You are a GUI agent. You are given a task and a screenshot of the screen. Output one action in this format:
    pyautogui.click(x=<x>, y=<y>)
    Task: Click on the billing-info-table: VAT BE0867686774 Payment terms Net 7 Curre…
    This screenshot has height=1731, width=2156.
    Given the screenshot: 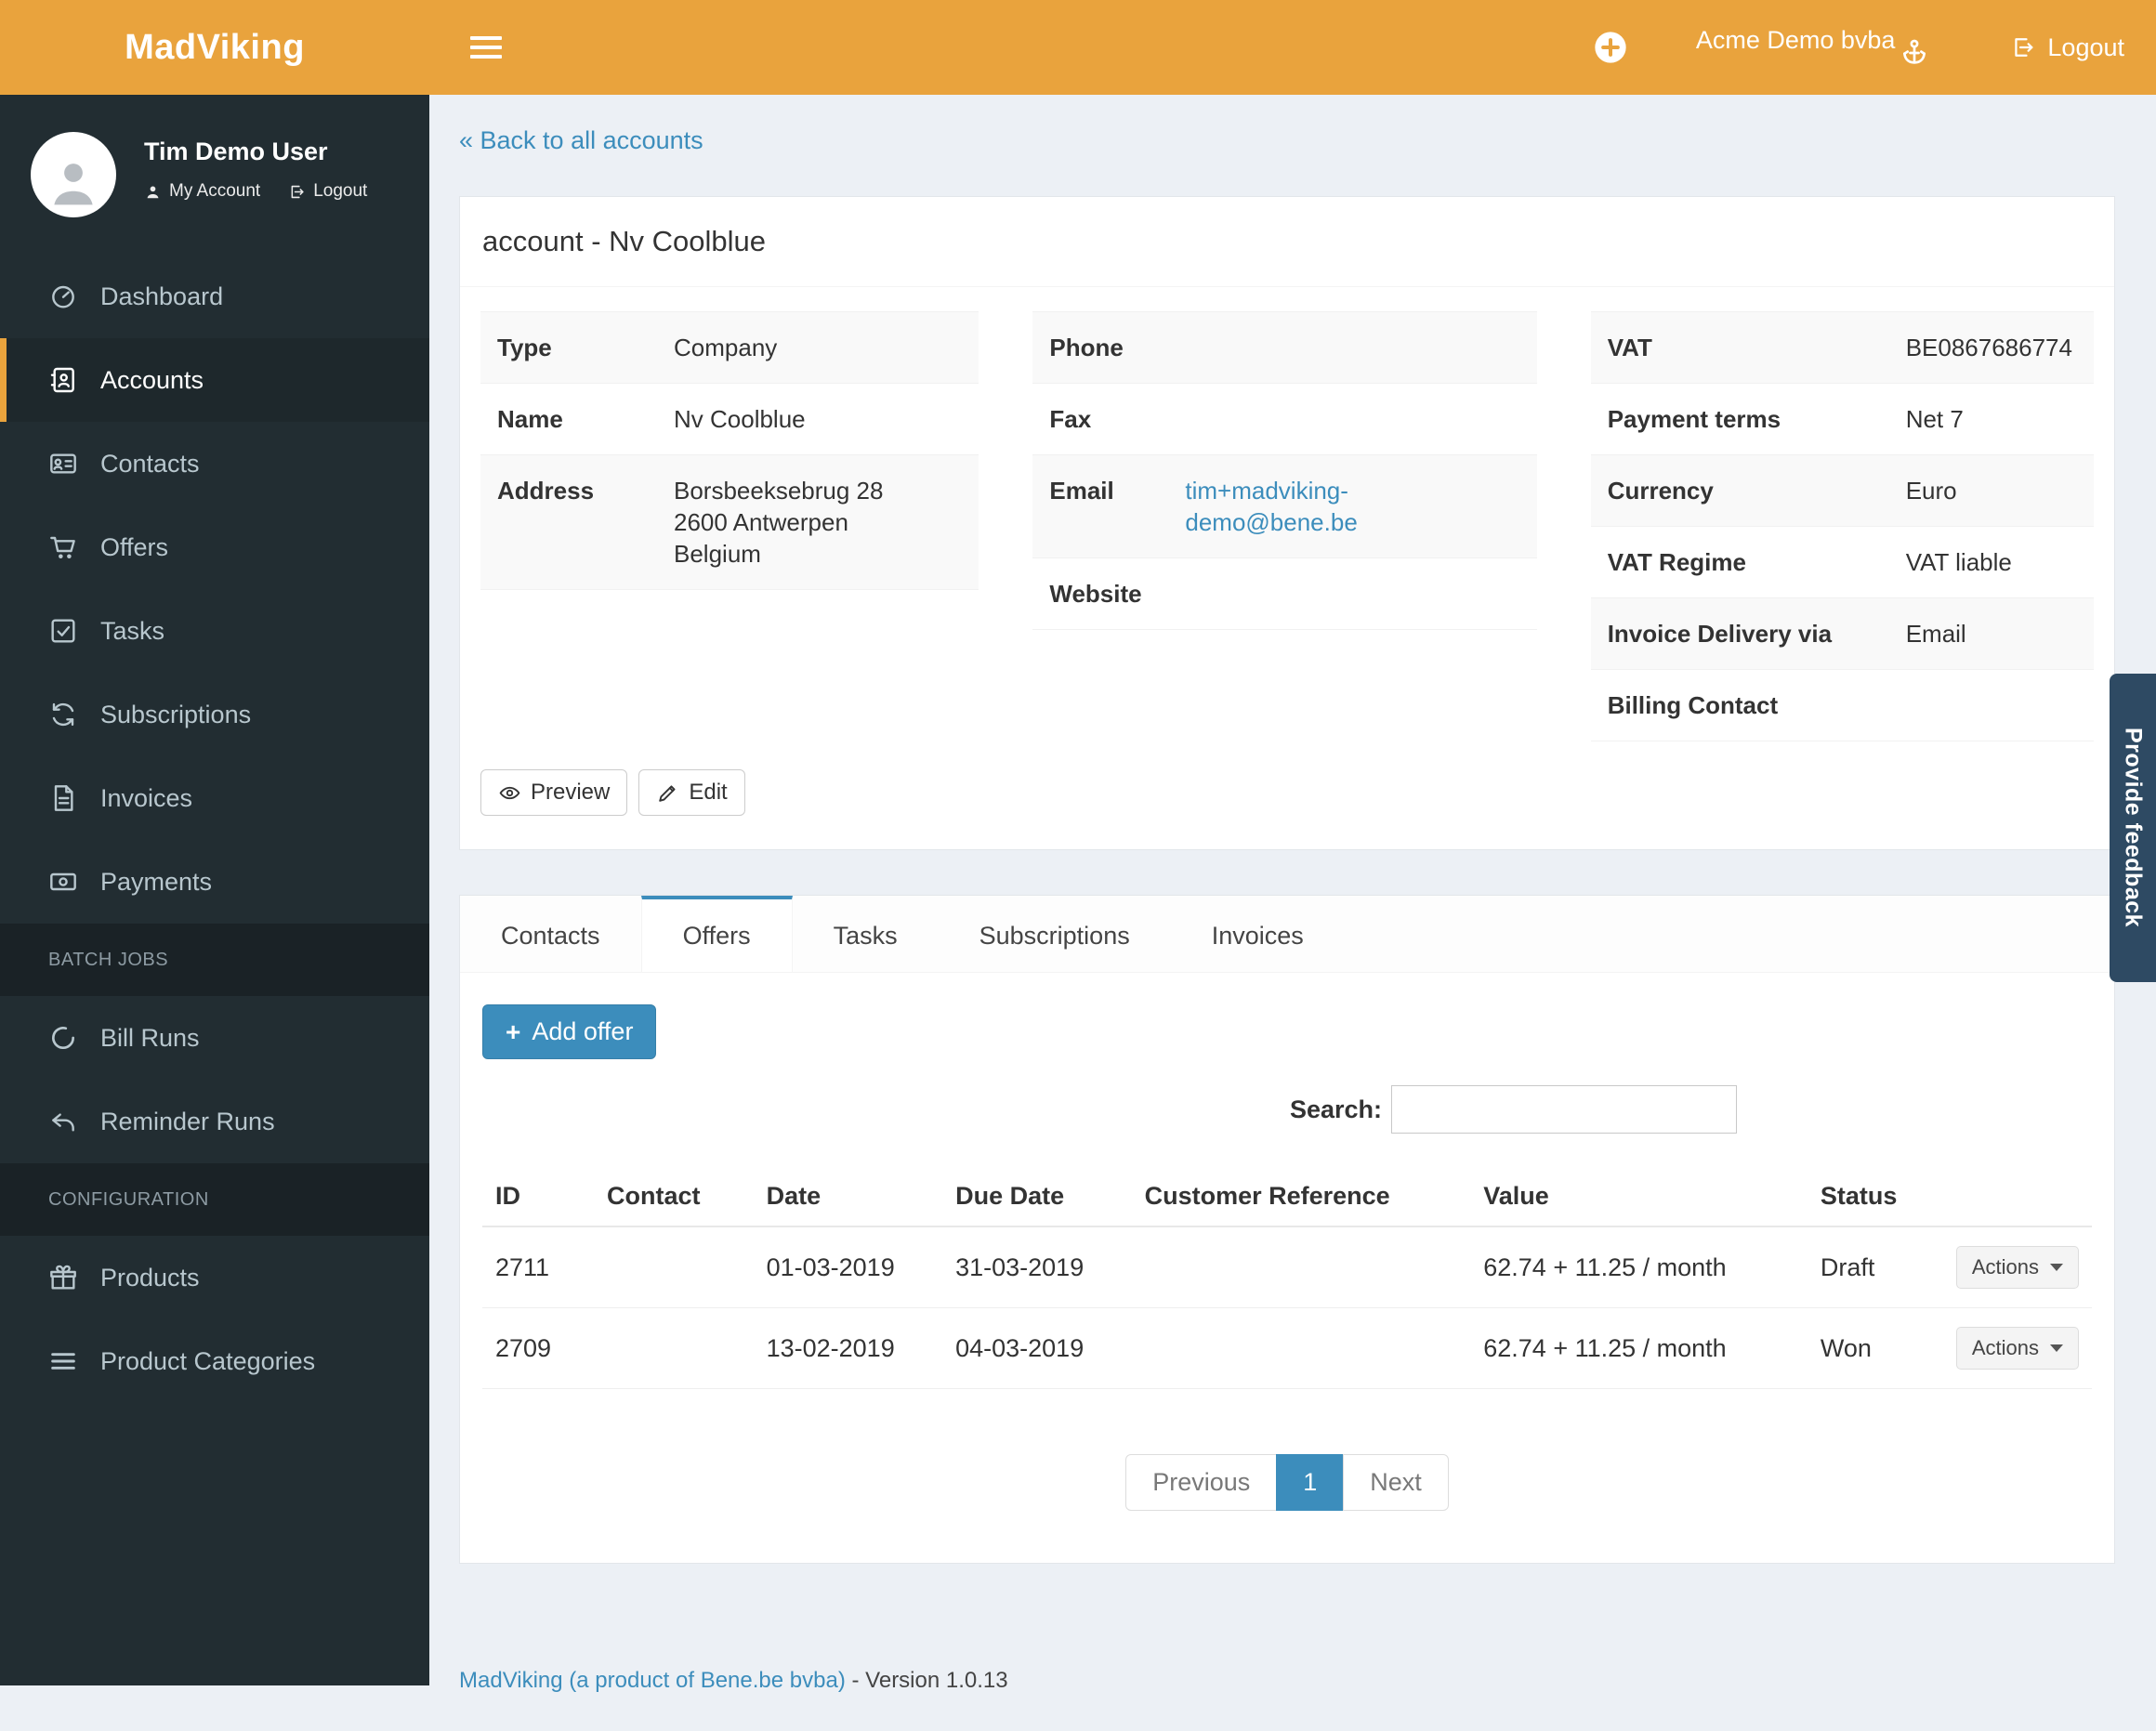 What is the action you would take?
    pyautogui.click(x=1842, y=526)
    